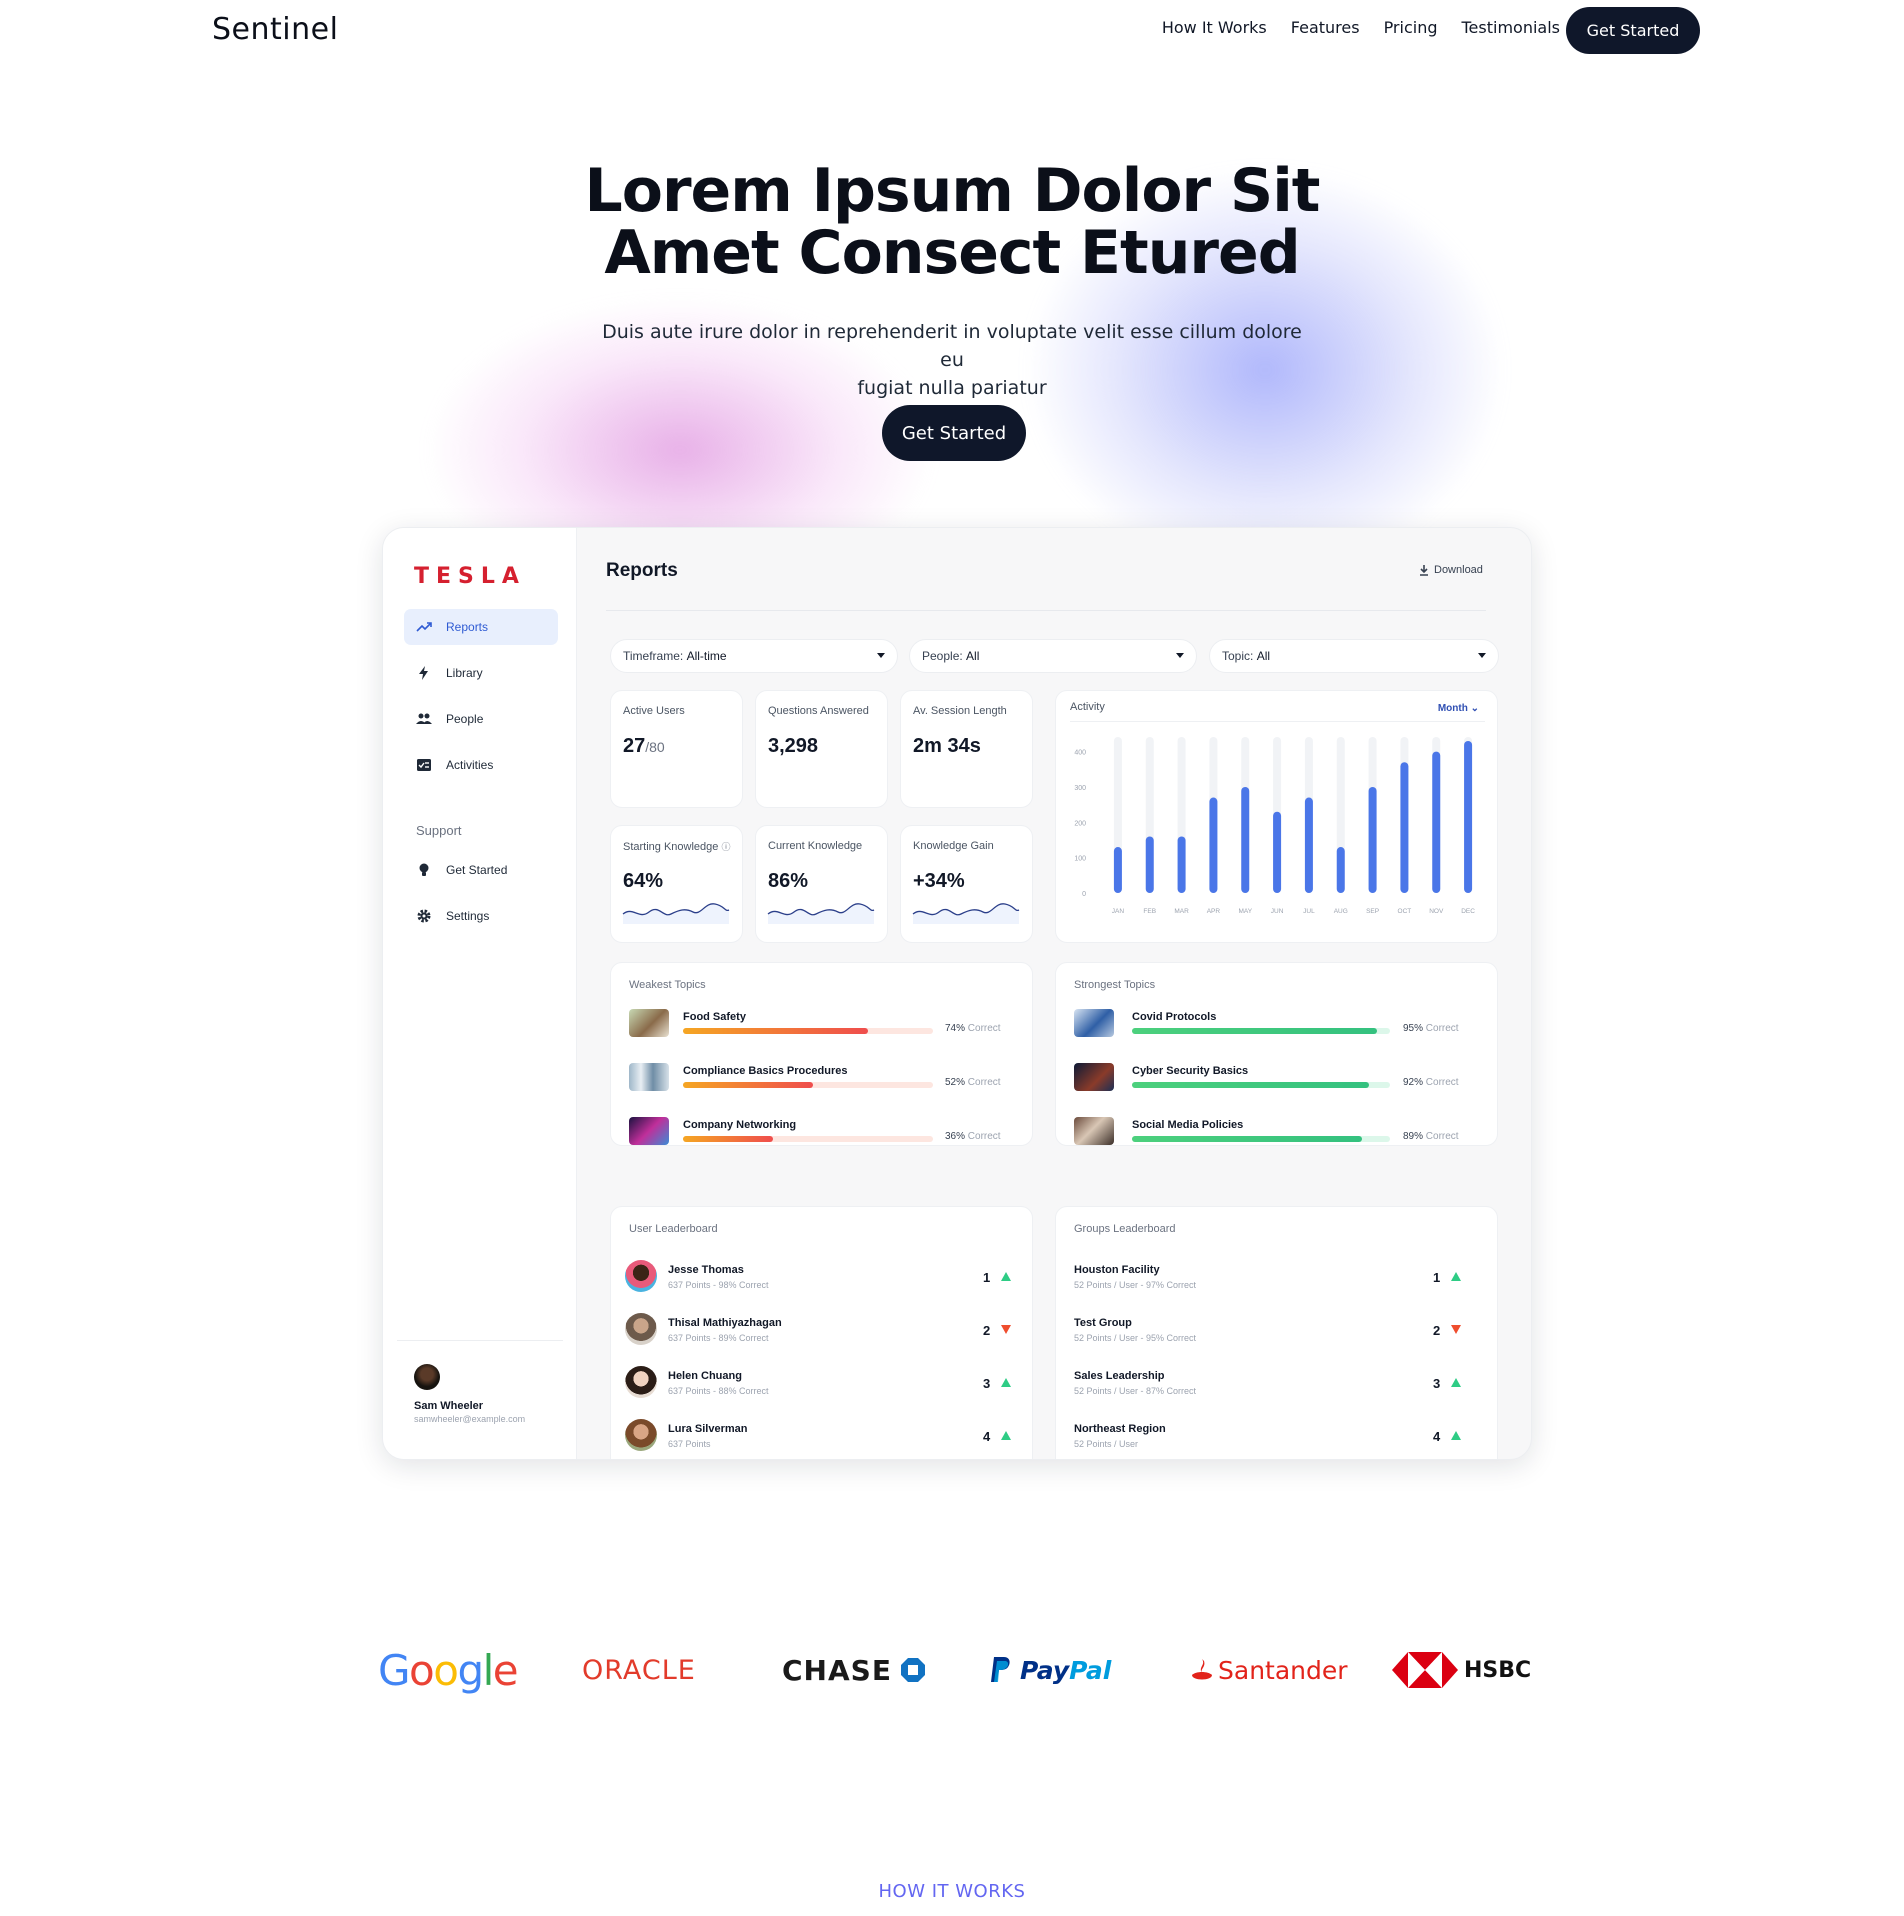 The height and width of the screenshot is (1916, 1904). What do you see at coordinates (960, 711) in the screenshot?
I see `stat-label: Av. Session Length` at bounding box center [960, 711].